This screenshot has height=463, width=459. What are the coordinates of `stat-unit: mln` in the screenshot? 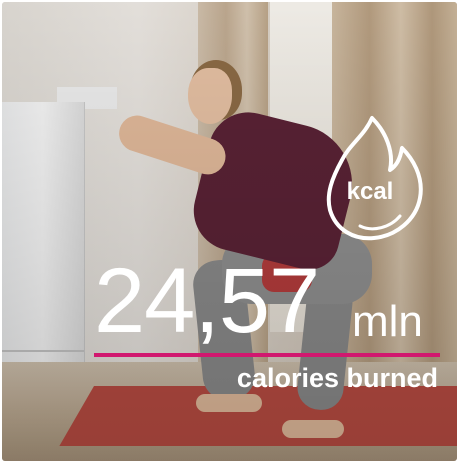 It's located at (387, 321).